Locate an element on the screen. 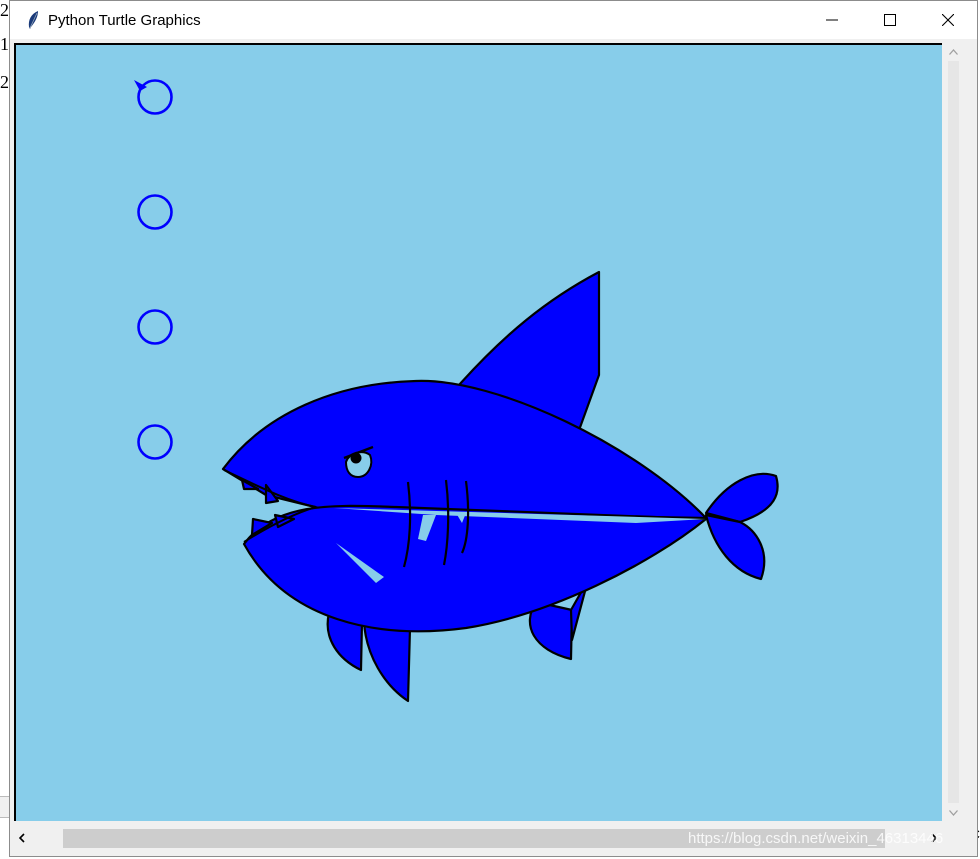  maximize-button is located at coordinates (890, 20).